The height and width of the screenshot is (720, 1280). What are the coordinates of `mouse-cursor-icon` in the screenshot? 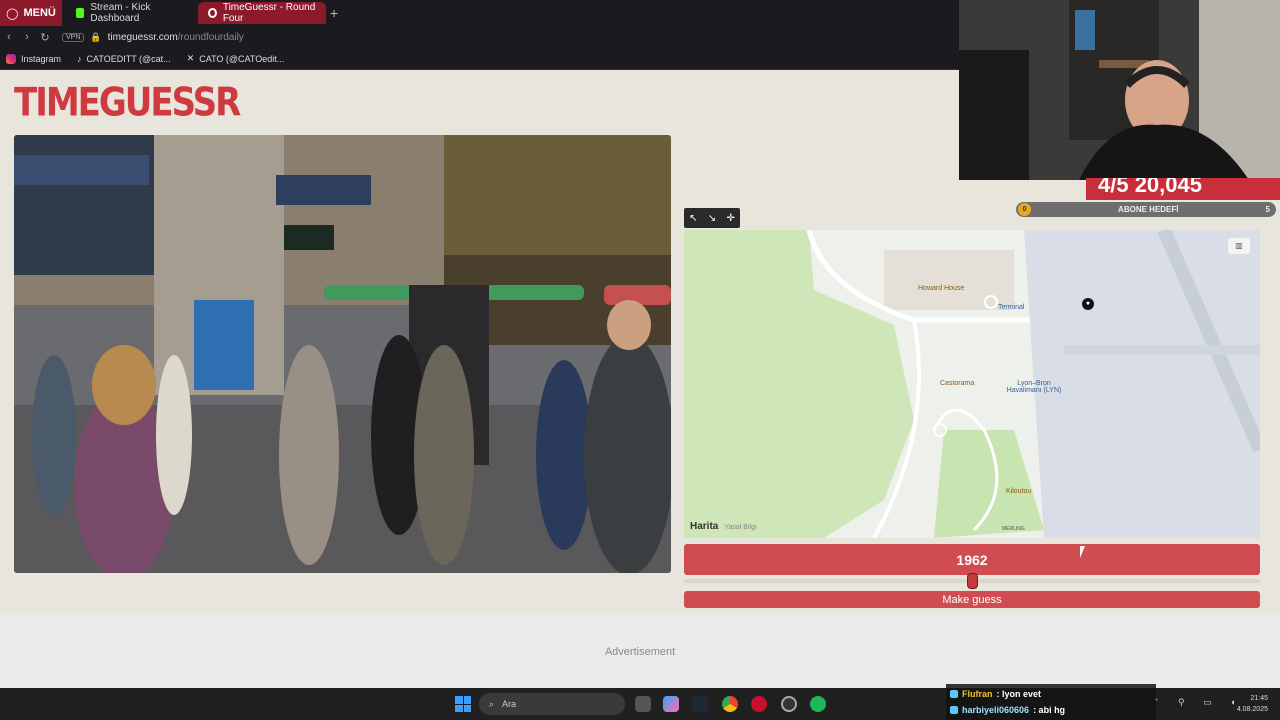 It's located at (1085, 552).